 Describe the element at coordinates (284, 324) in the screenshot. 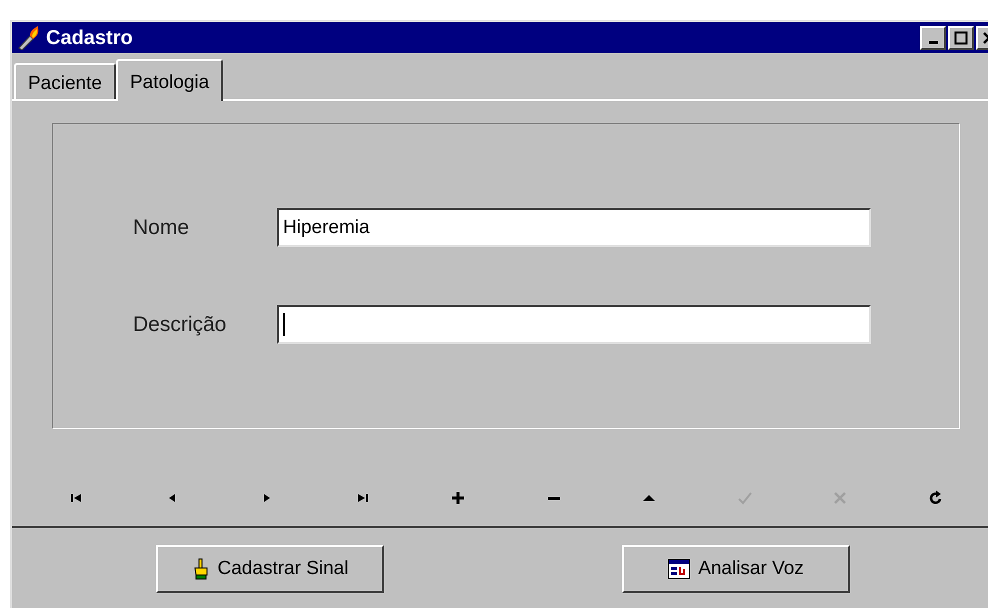

I see `text-cursor` at that location.